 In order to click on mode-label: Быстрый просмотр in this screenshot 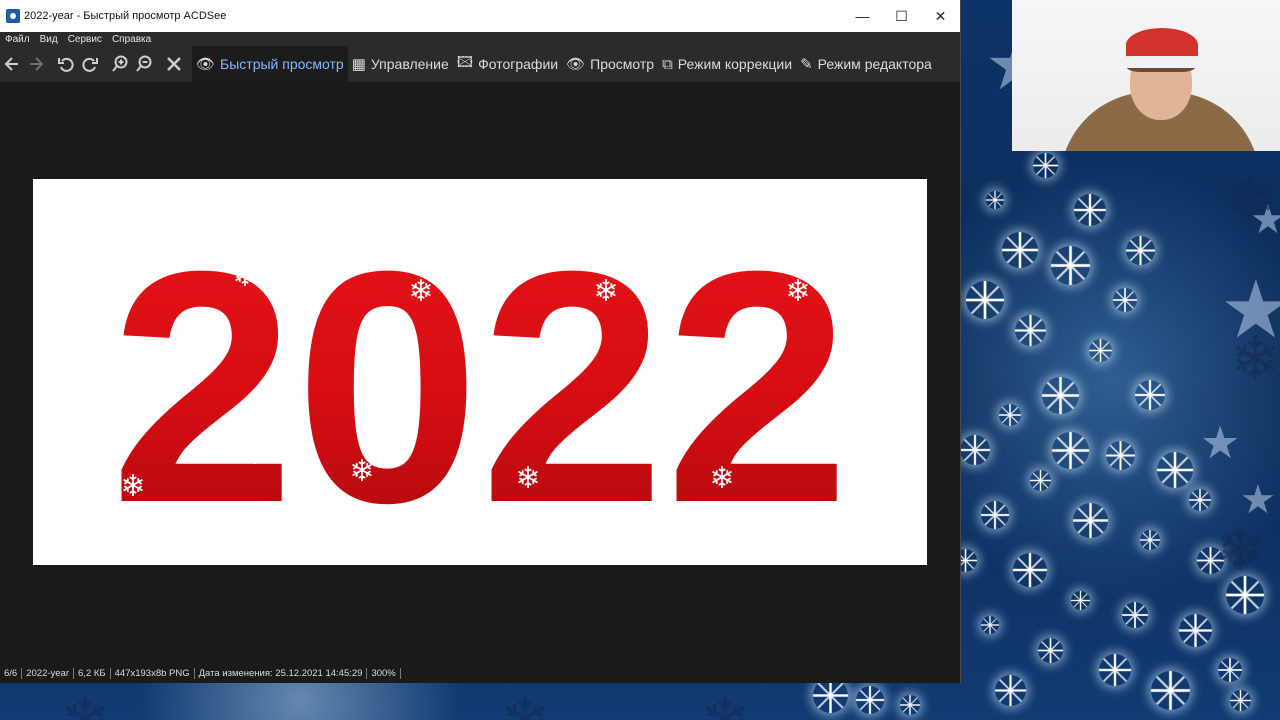, I will do `click(282, 64)`.